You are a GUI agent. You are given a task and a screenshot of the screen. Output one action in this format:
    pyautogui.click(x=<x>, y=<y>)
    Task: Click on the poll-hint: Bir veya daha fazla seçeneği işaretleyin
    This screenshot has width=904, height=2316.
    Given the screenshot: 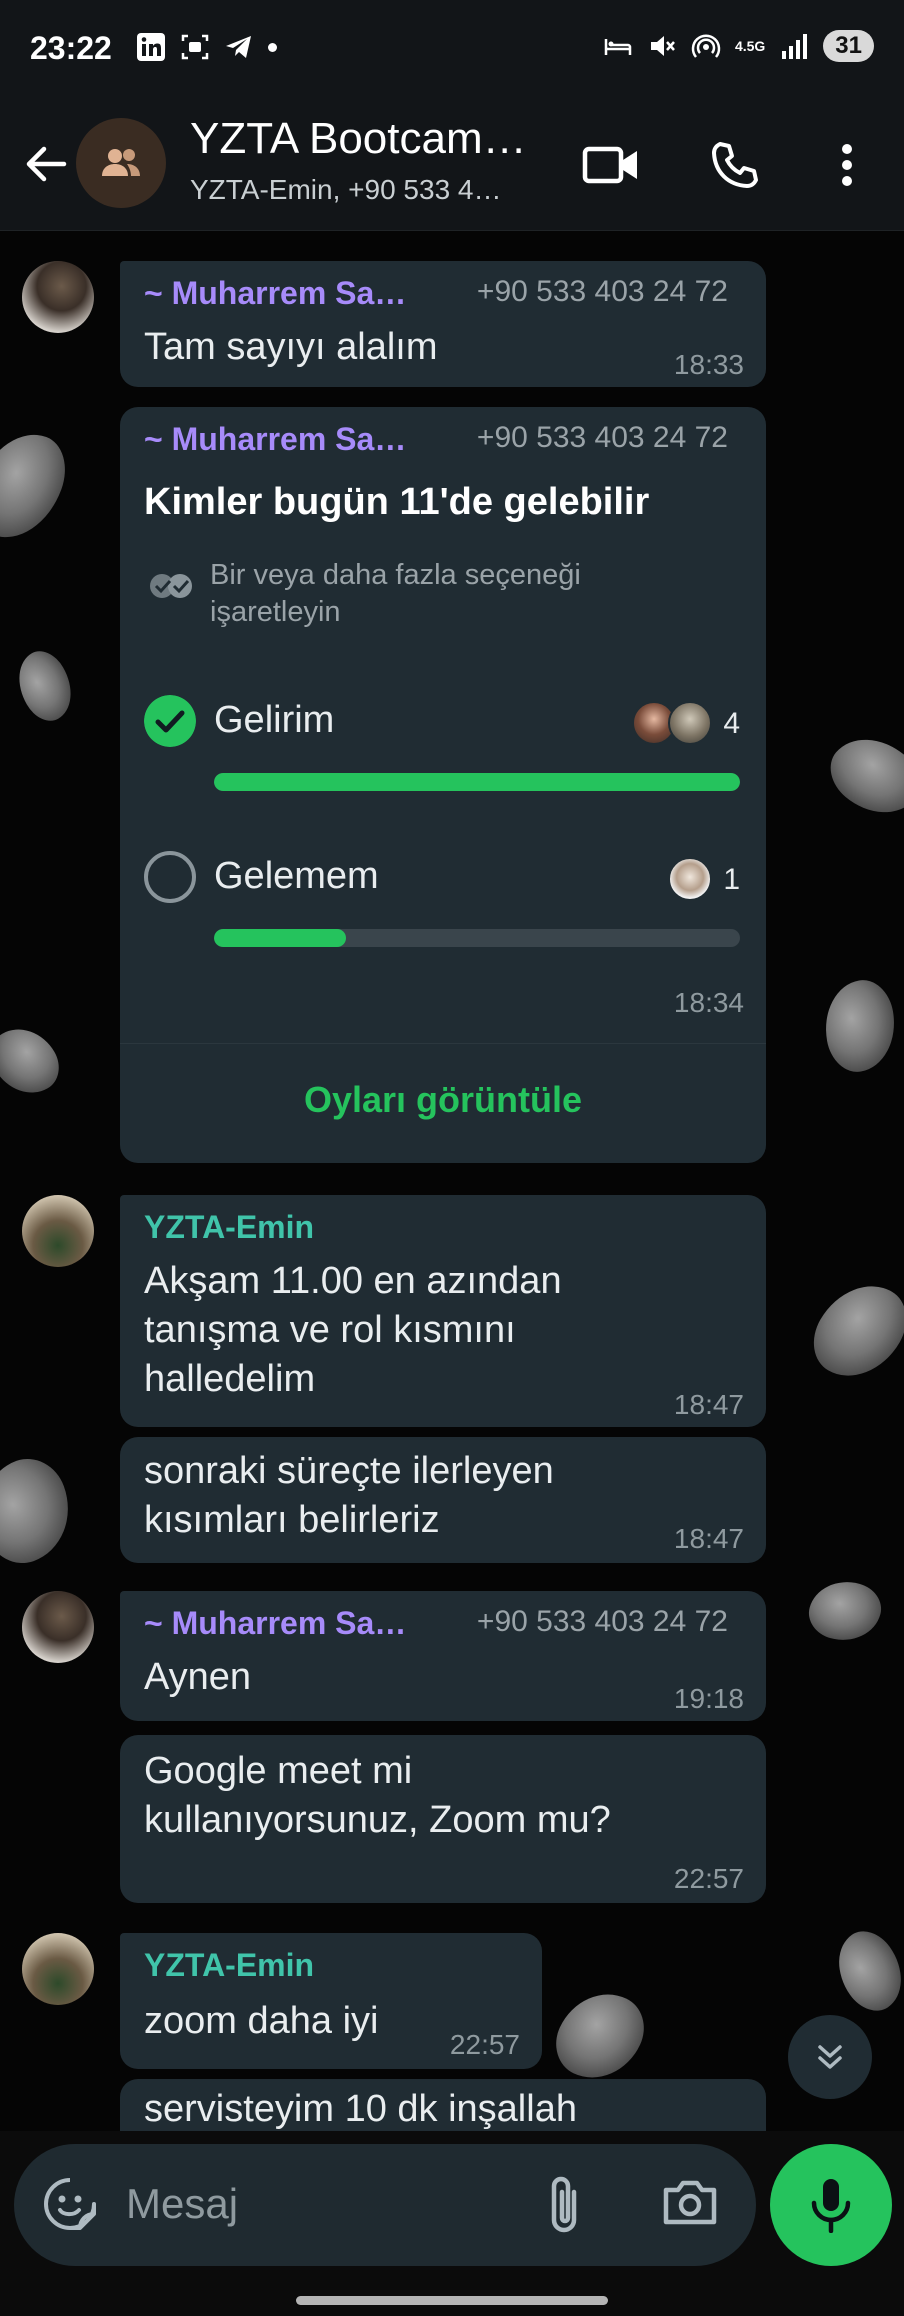 What is the action you would take?
    pyautogui.click(x=395, y=594)
    